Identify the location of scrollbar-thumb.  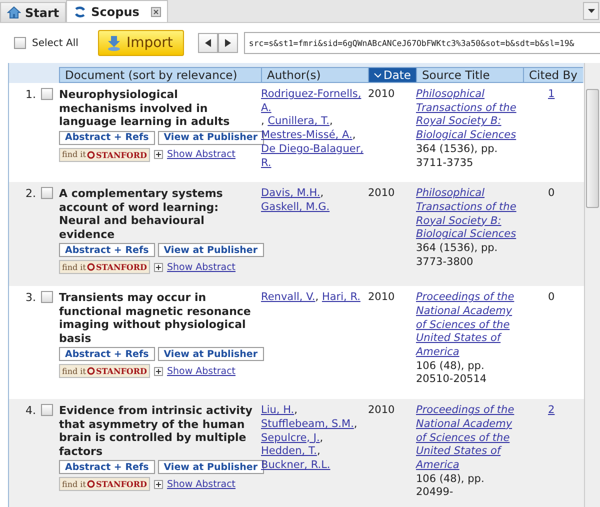
(592, 148).